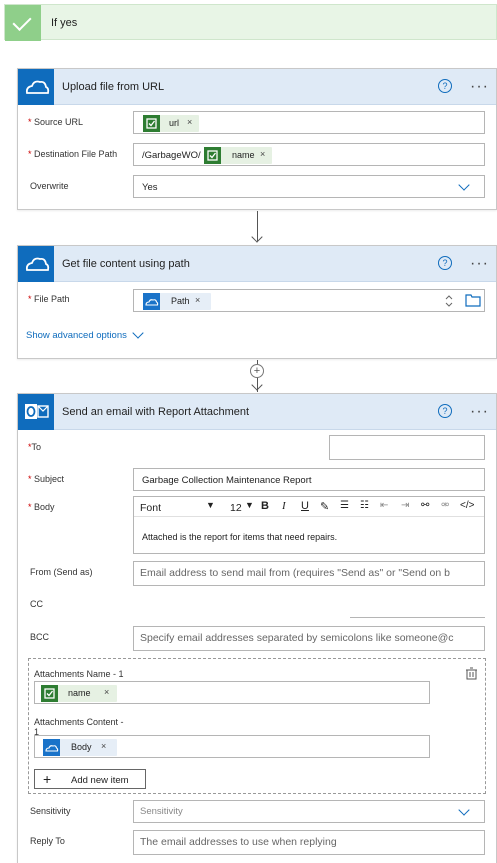 The image size is (497, 863). I want to click on bulleted-list-icon: ☰, so click(344, 505).